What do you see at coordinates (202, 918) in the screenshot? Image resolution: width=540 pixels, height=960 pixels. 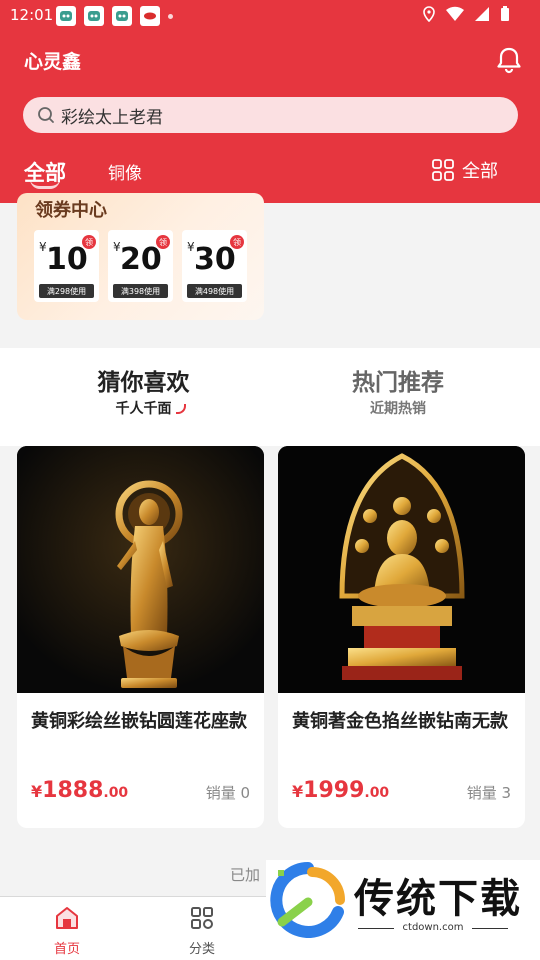 I see `category-icon` at bounding box center [202, 918].